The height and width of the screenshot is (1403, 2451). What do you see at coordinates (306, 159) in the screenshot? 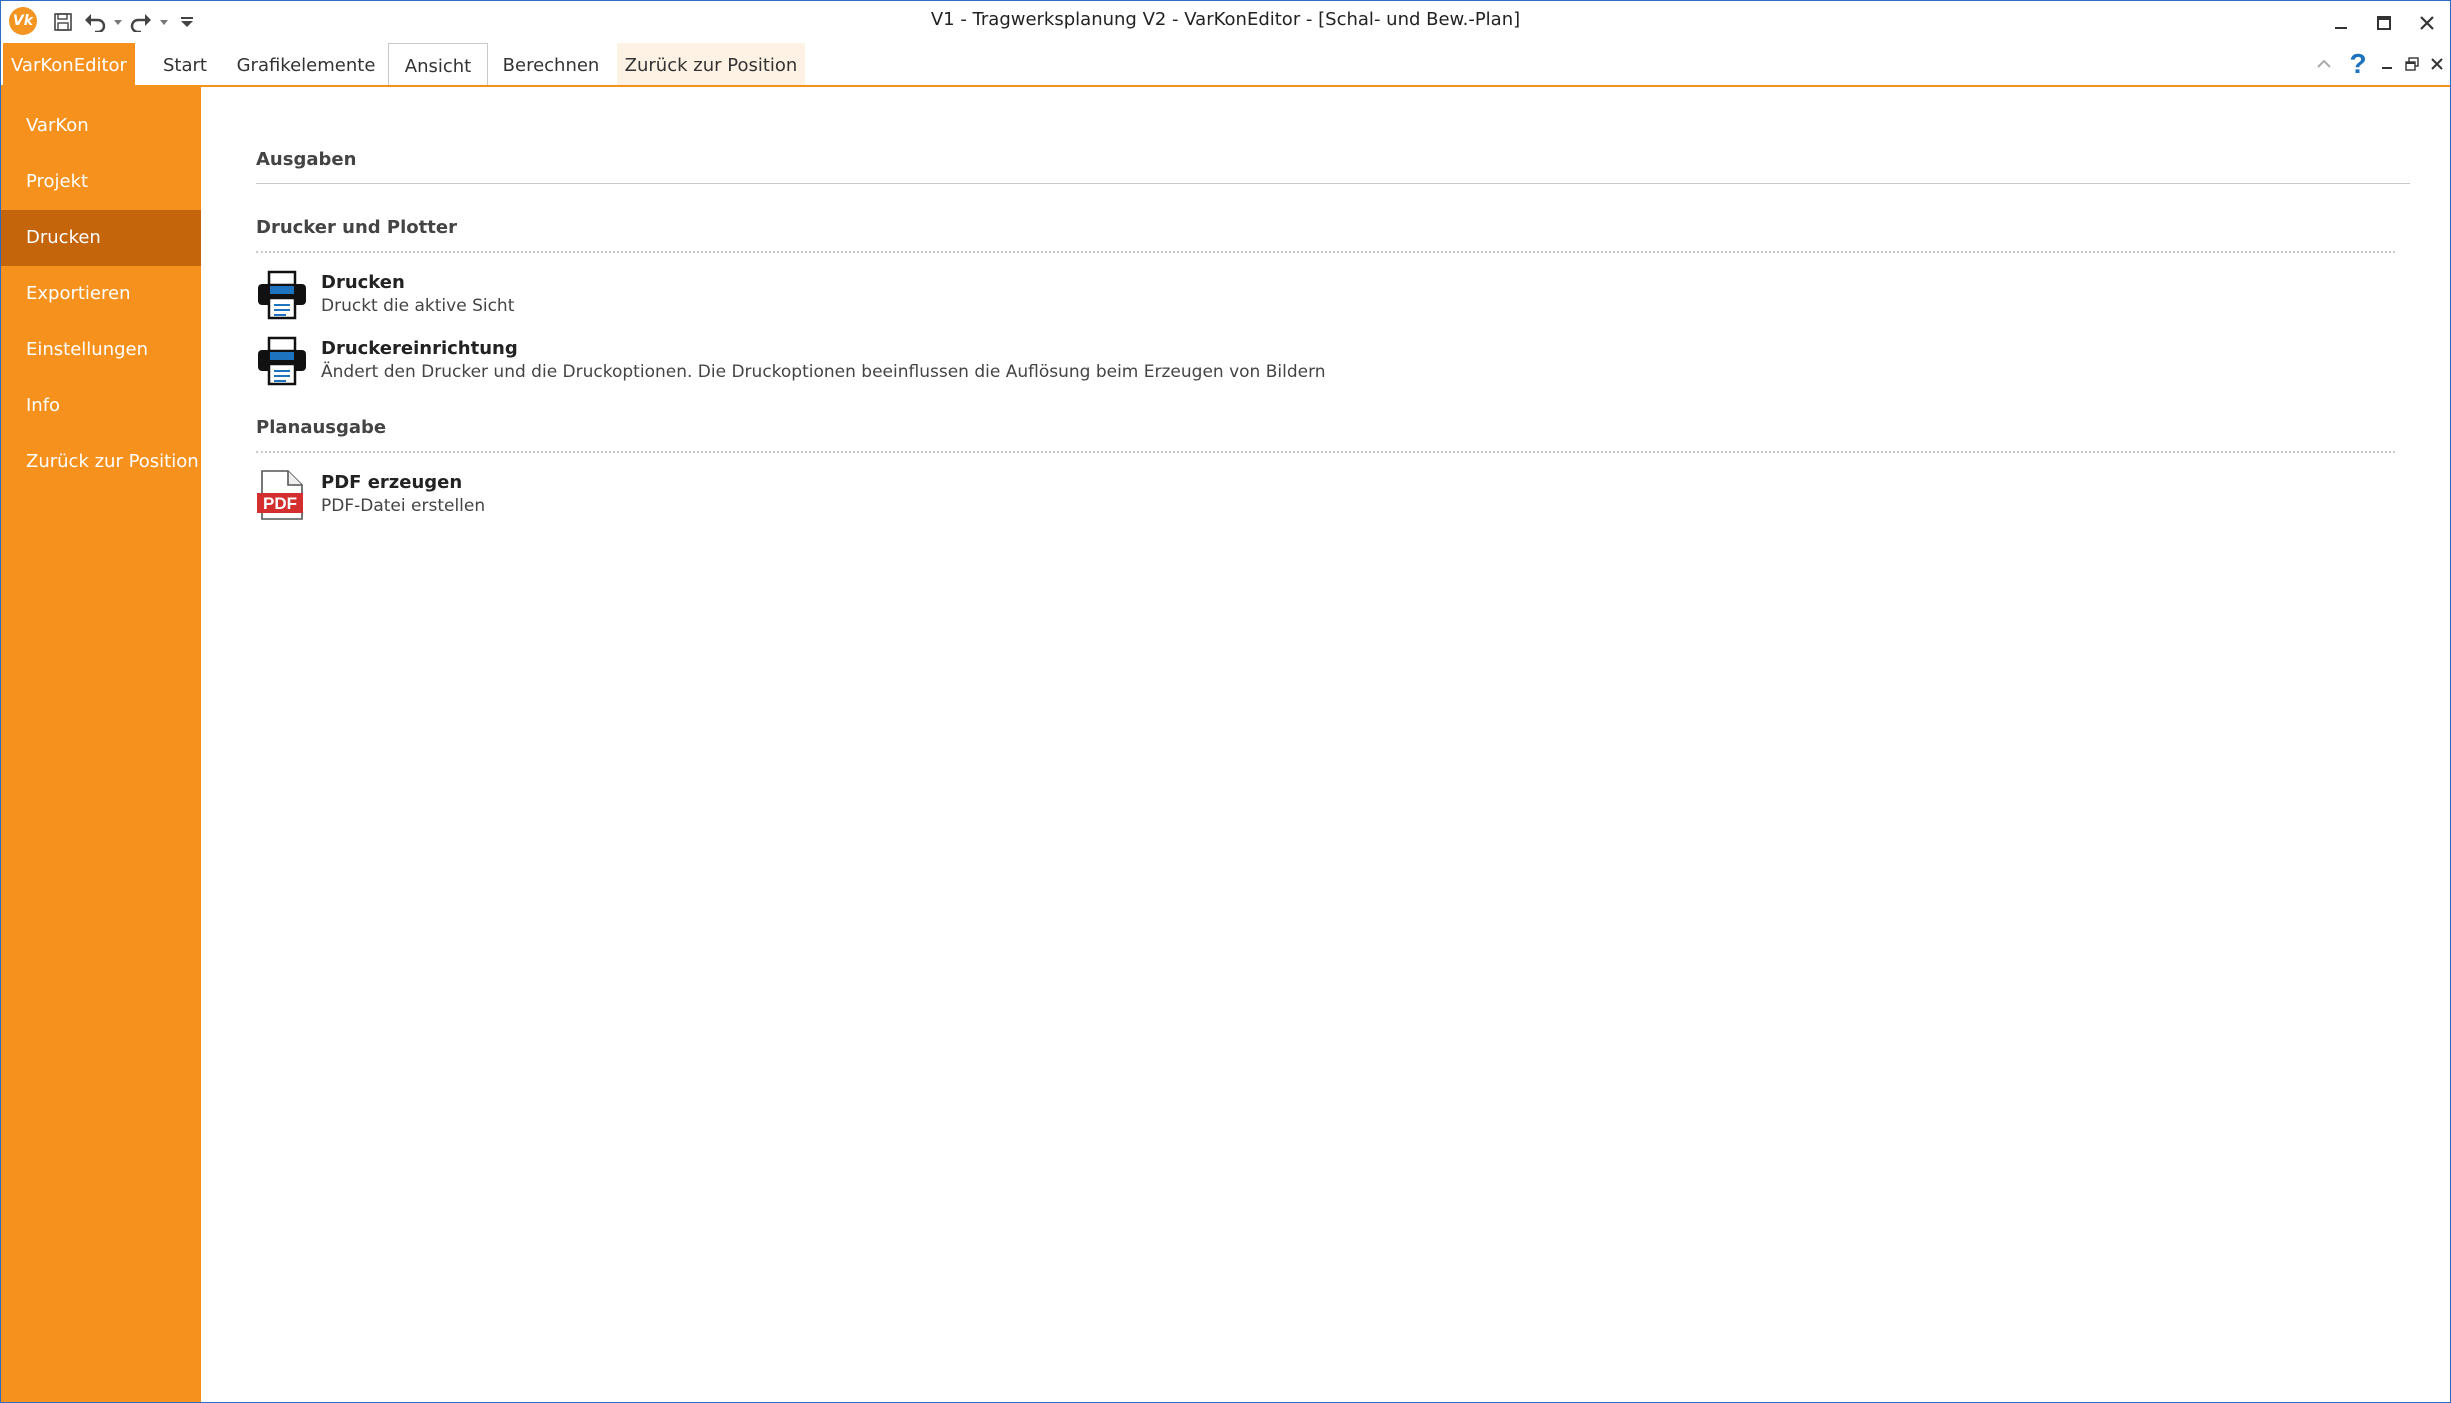
I see `page-title: Ausgaben` at bounding box center [306, 159].